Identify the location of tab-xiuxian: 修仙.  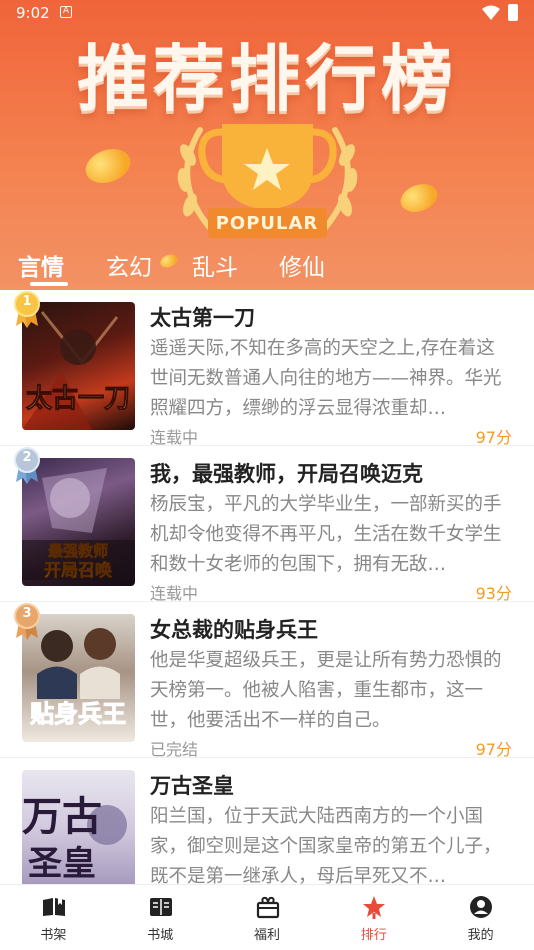
(302, 265).